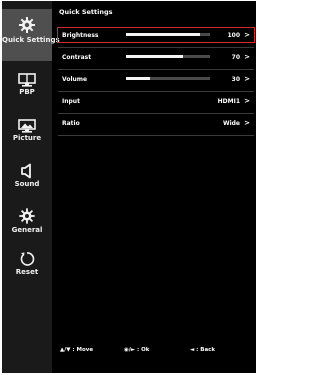  I want to click on setting-value: HDMI1, so click(228, 101).